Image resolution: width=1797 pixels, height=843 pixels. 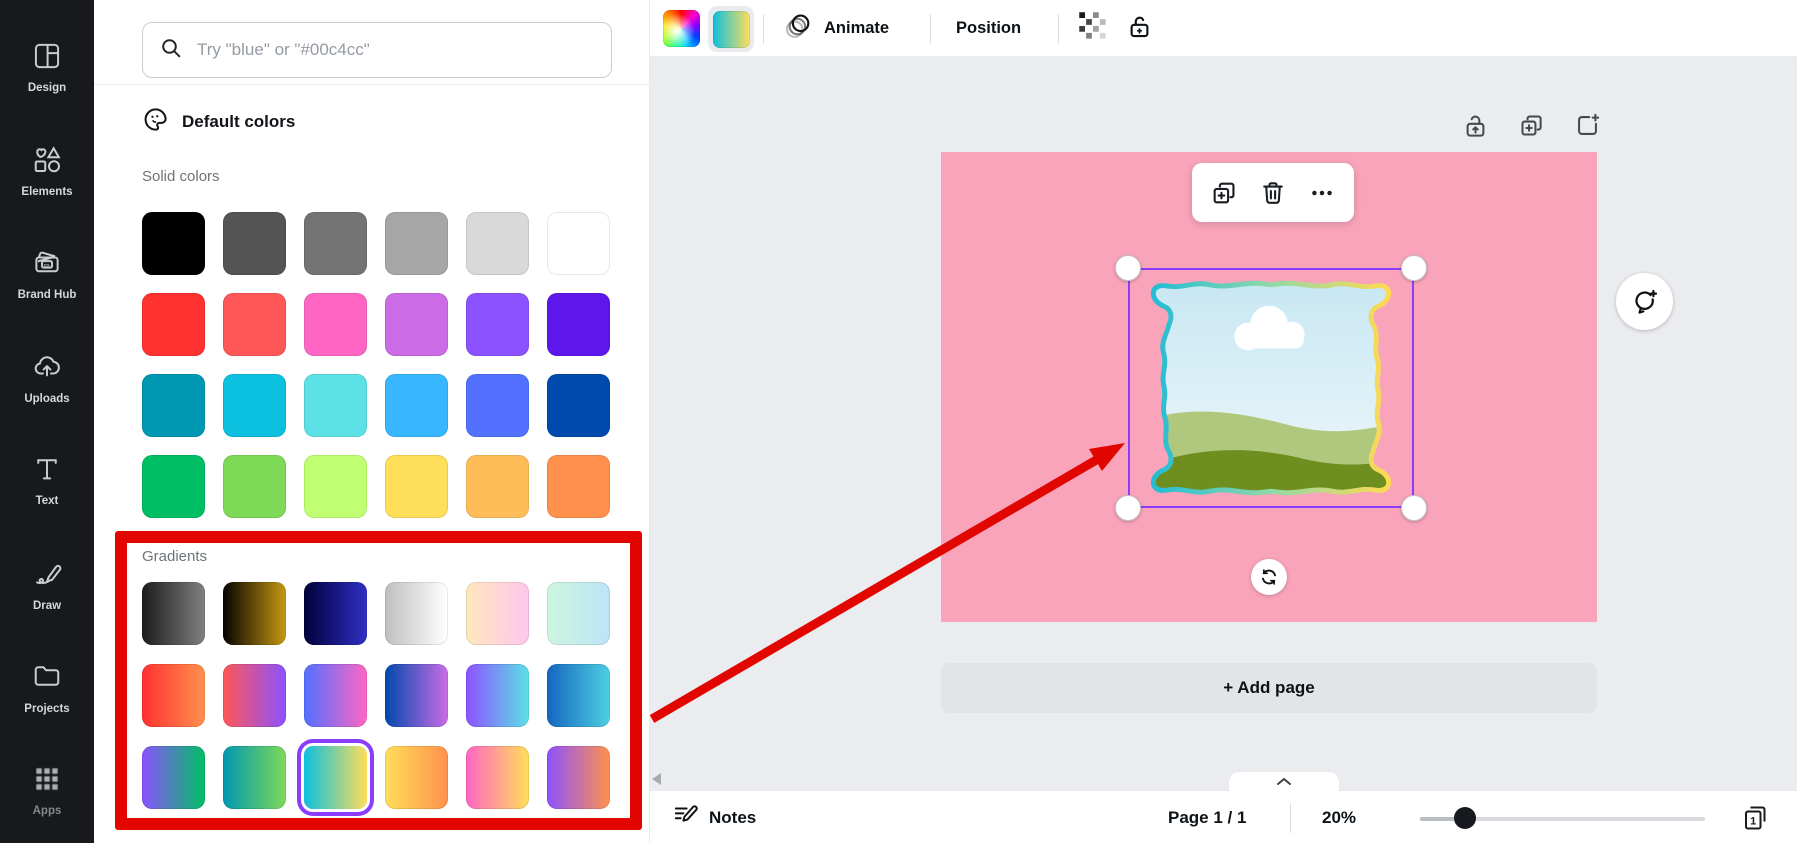 I want to click on solid-color-swatch-c1ff72, so click(x=335, y=486).